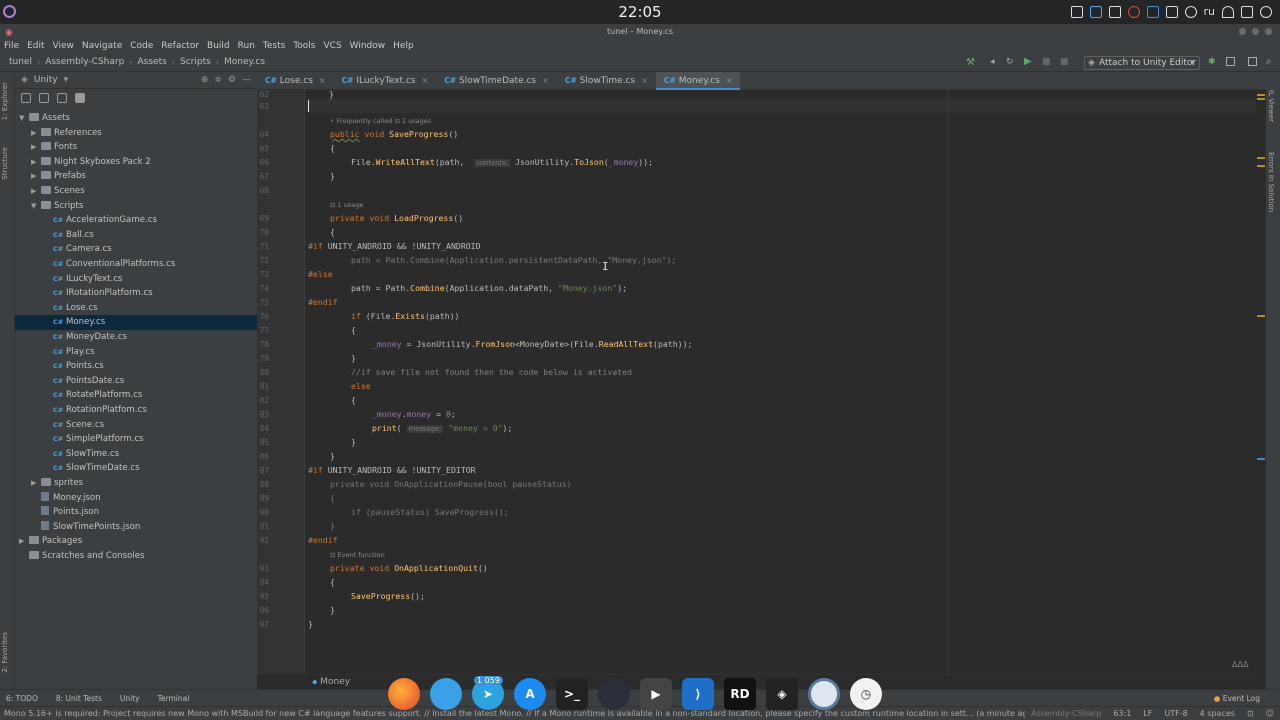 This screenshot has height=720, width=1280. Describe the element at coordinates (1247, 11) in the screenshot. I see `settings-tray-icon` at that location.